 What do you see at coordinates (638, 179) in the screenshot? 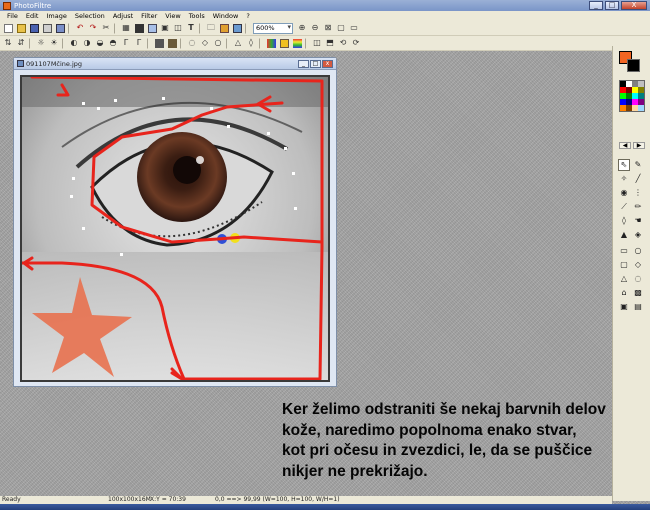
I see `line-icon: ╱` at bounding box center [638, 179].